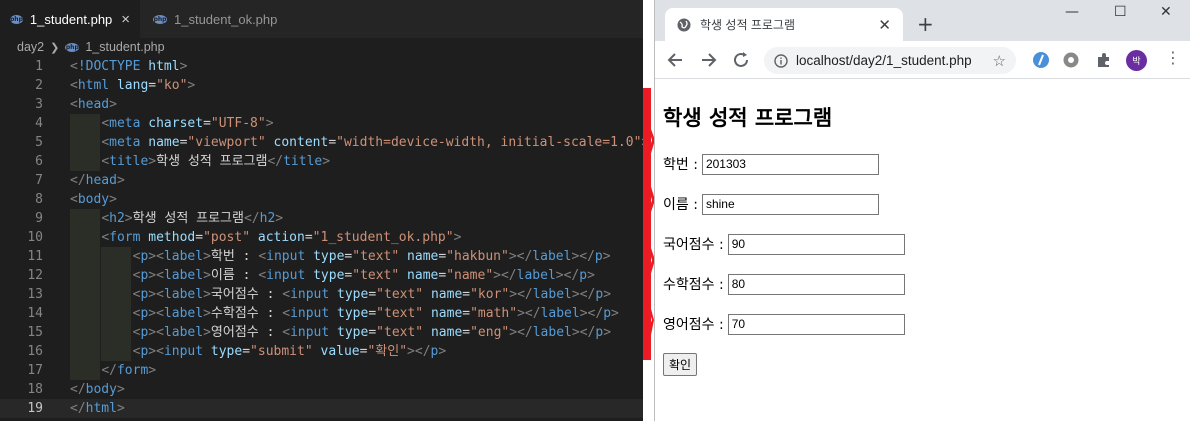  I want to click on editor-tab-label: 1_student_ok.php, so click(226, 19).